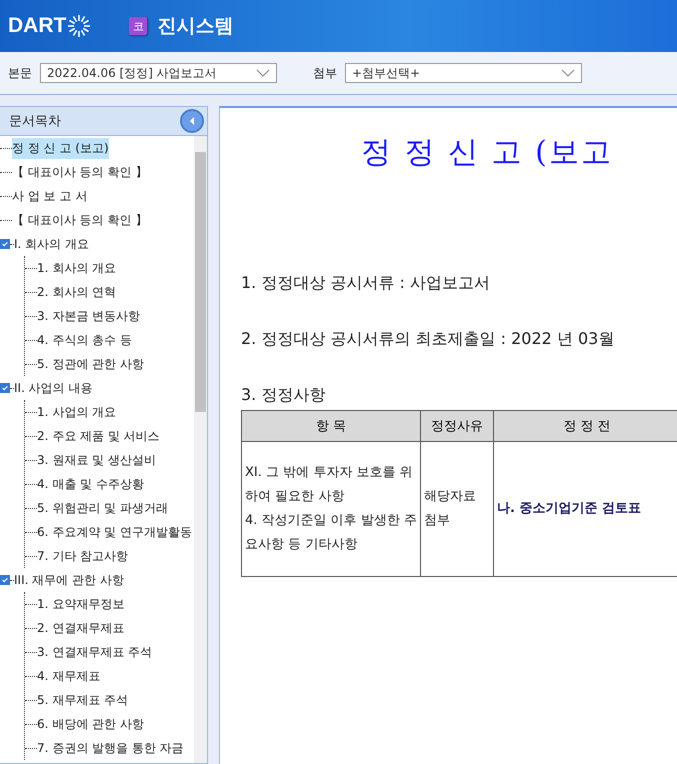 The image size is (677, 764). What do you see at coordinates (94, 652) in the screenshot?
I see `tree-item: 3. 연결재무제표 주석` at bounding box center [94, 652].